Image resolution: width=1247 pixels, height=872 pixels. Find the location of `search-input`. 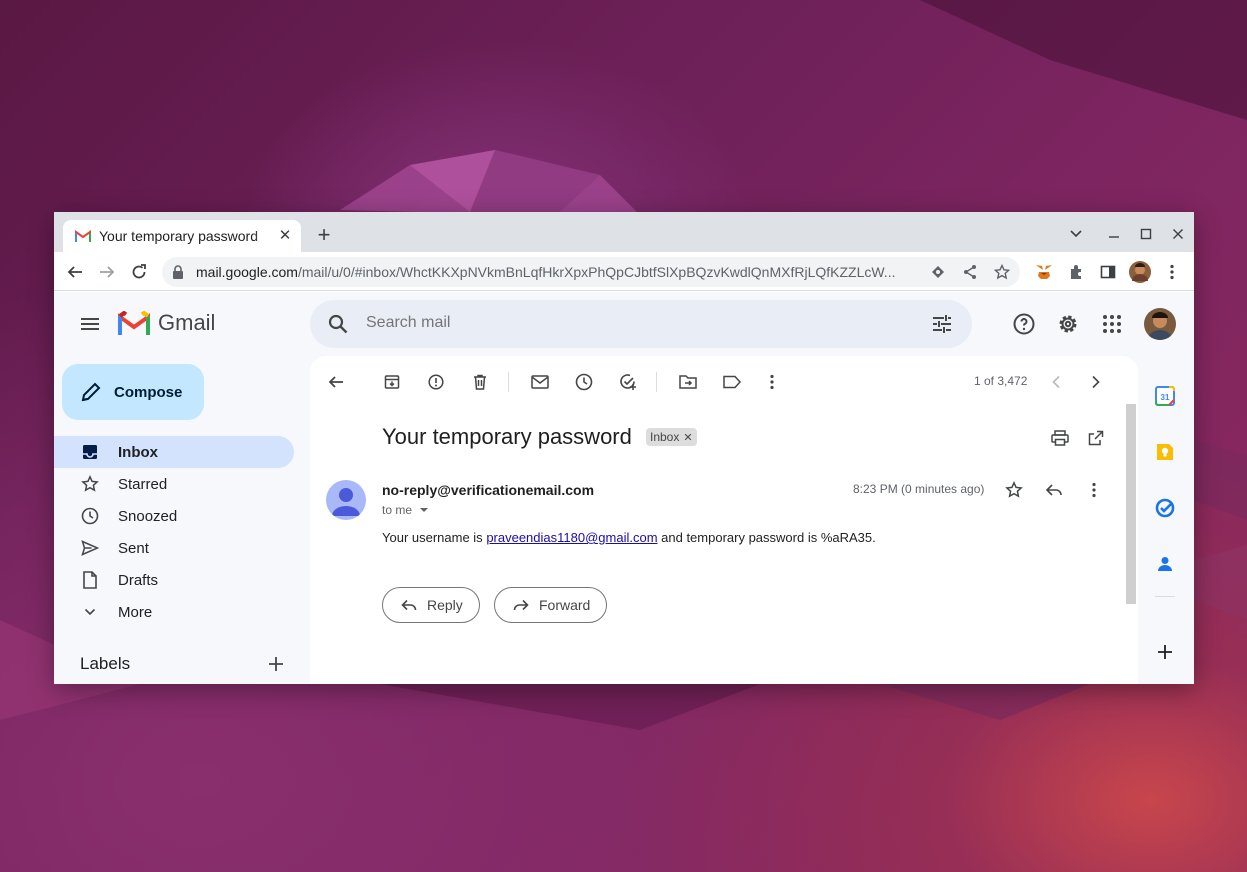

search-input is located at coordinates (626, 323).